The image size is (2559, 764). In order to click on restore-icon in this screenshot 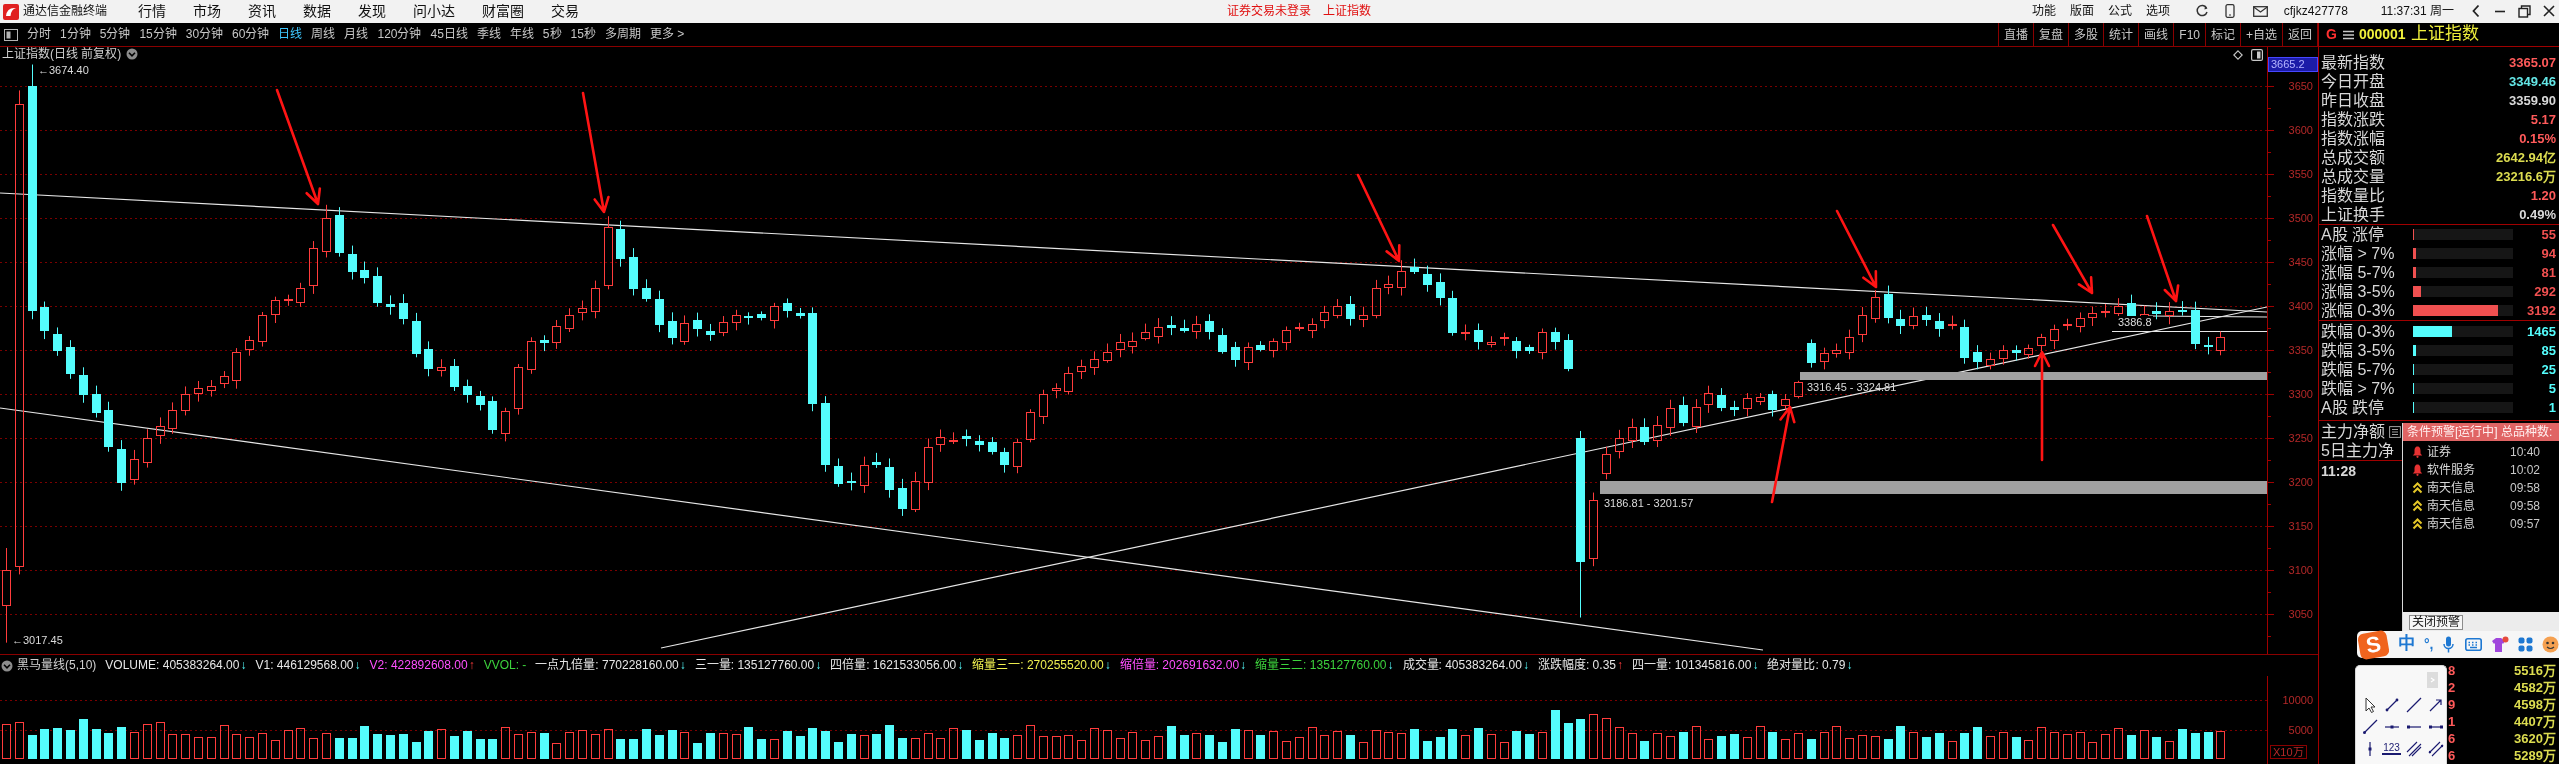, I will do `click(2524, 11)`.